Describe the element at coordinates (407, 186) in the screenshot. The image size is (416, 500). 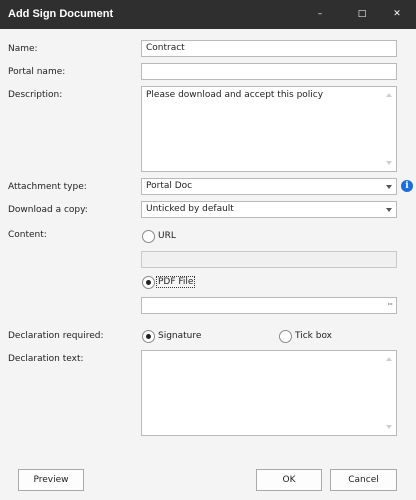
I see `info-icon: i` at that location.